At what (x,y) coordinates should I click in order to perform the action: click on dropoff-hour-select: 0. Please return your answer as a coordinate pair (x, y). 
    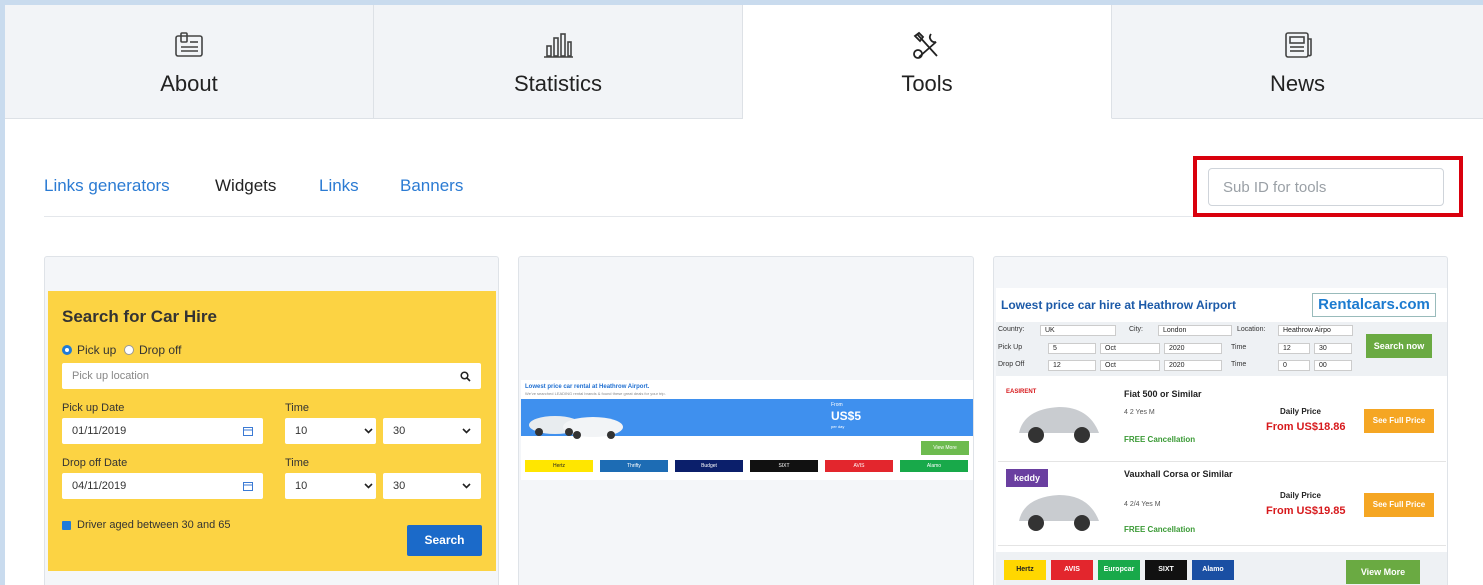
    Looking at the image, I should click on (1294, 365).